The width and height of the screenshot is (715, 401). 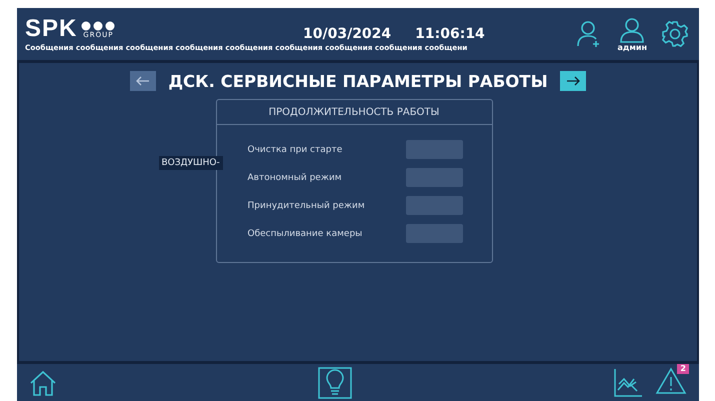 I want to click on parameter-label: Автономный режим, so click(x=295, y=177).